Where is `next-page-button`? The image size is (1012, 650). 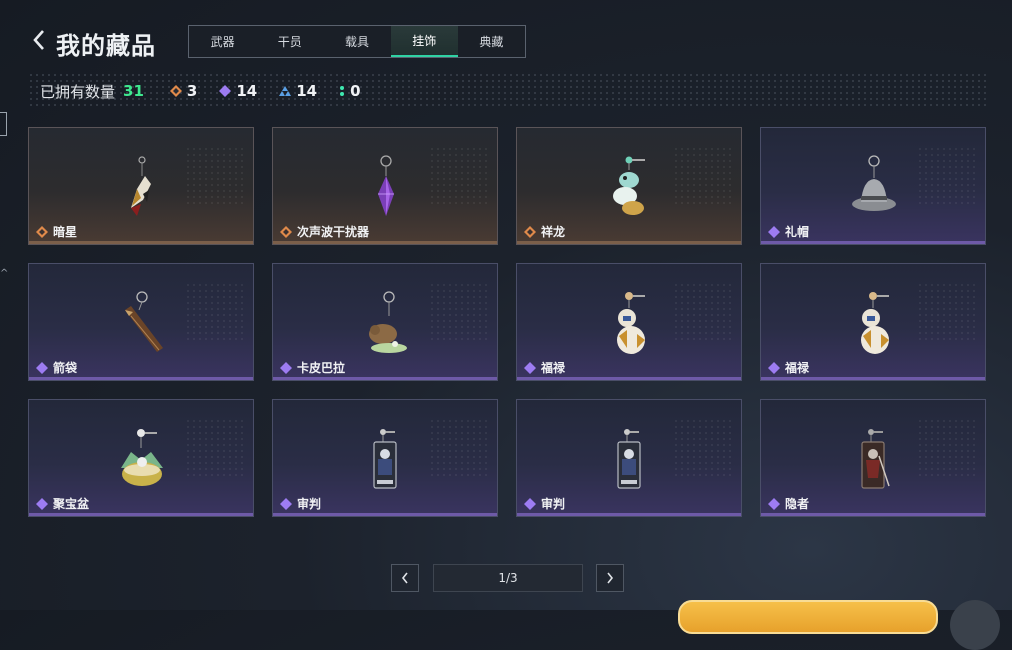
next-page-button is located at coordinates (610, 578).